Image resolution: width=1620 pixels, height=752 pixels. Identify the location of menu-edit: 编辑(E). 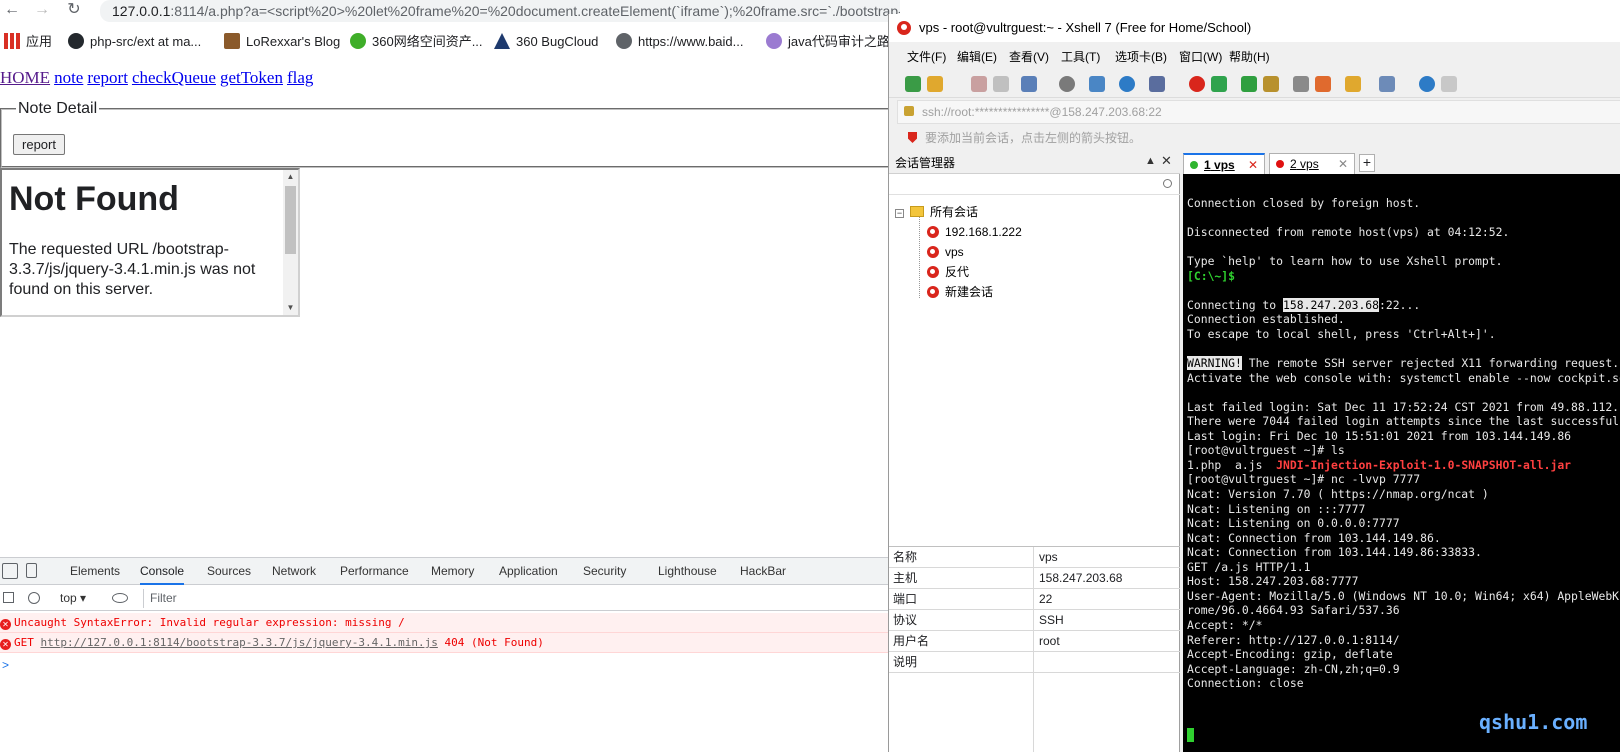
(977, 57).